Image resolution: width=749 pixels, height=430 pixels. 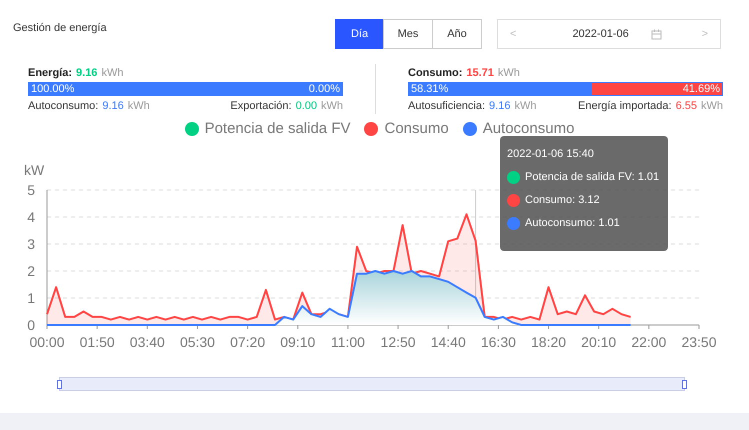 What do you see at coordinates (31, 325) in the screenshot?
I see `y-tick-label: 0` at bounding box center [31, 325].